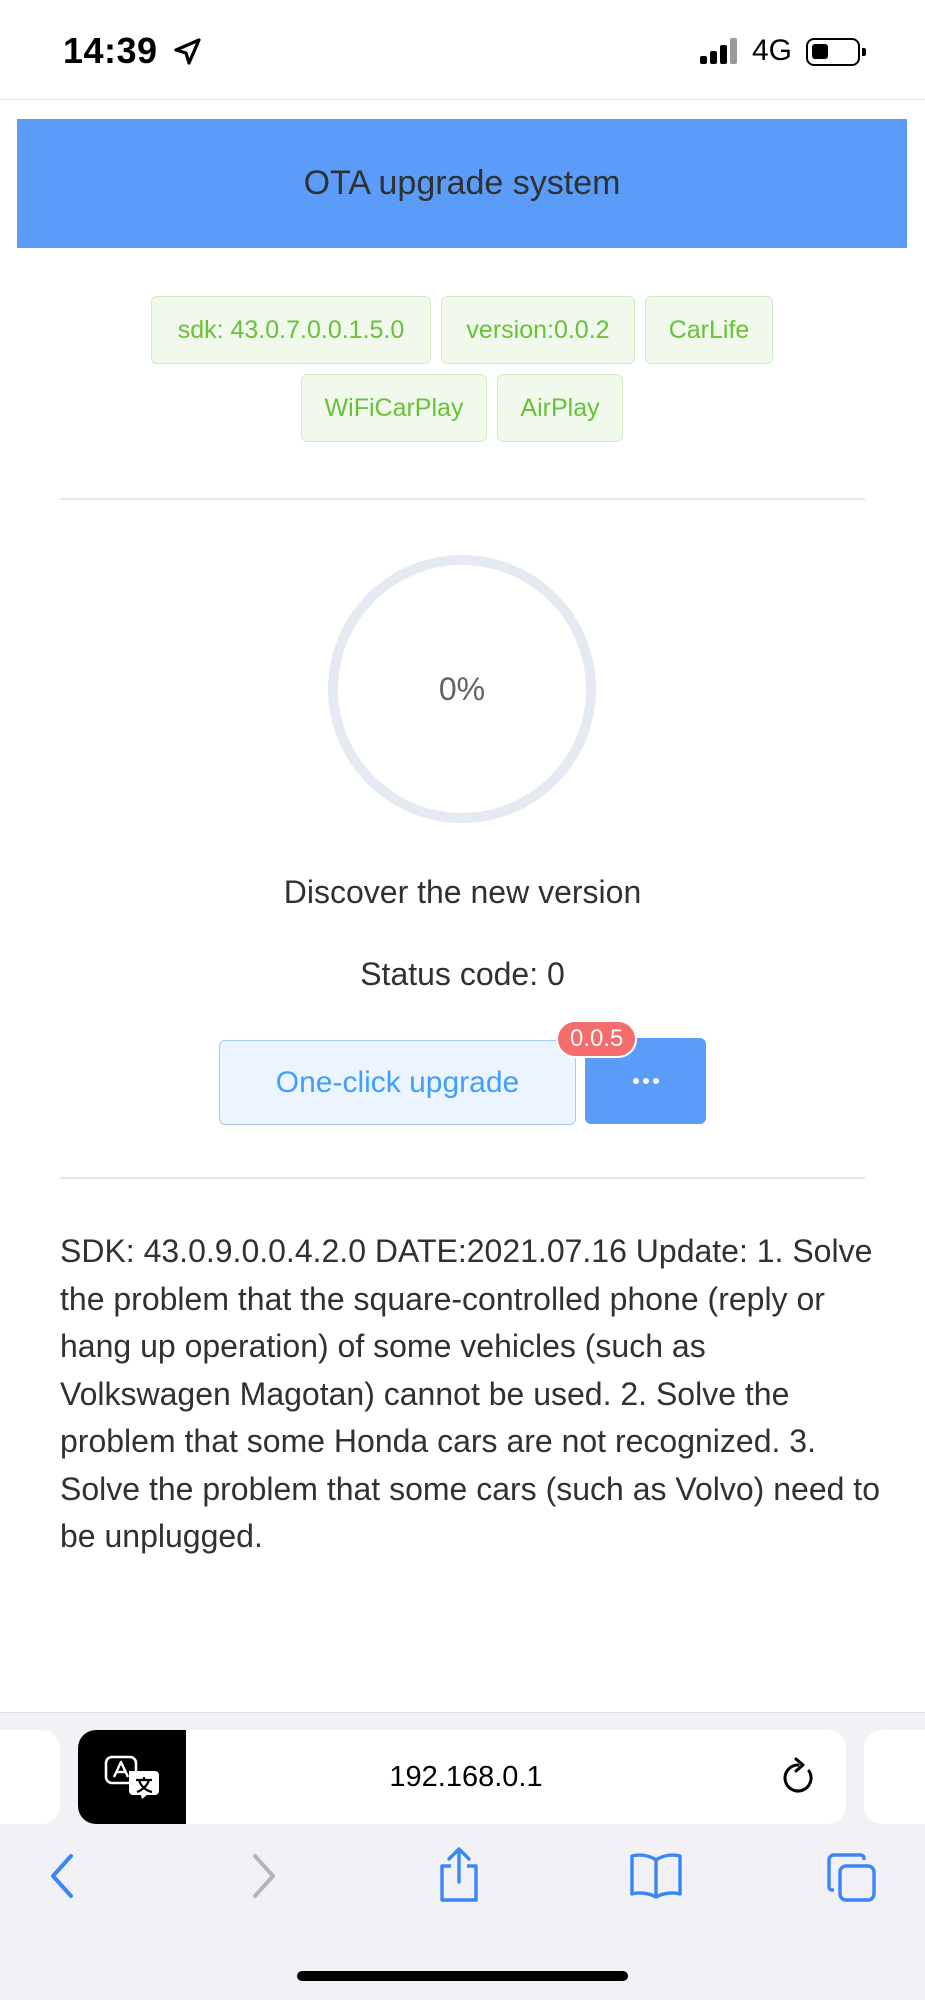  Describe the element at coordinates (798, 1778) in the screenshot. I see `reload-icon` at that location.